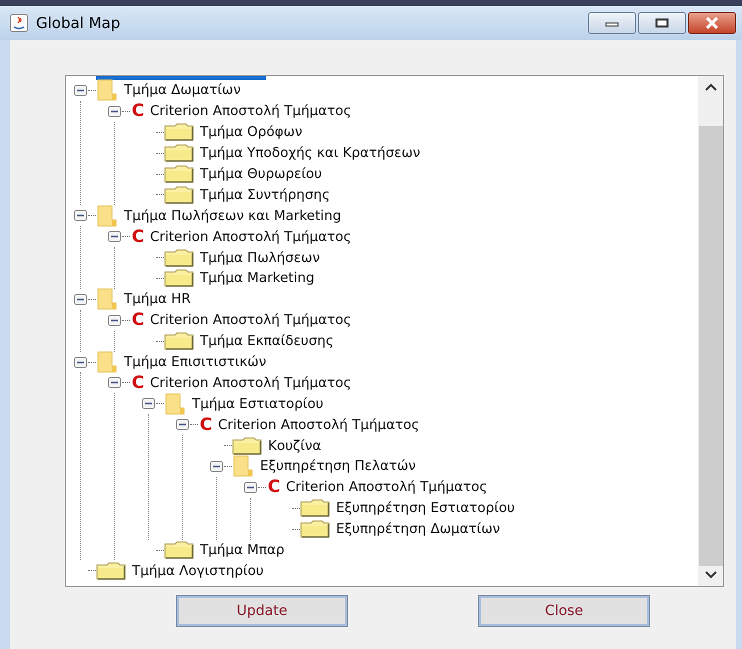  I want to click on tree-item: Εξυπηρέτηση Πελατών, so click(338, 466).